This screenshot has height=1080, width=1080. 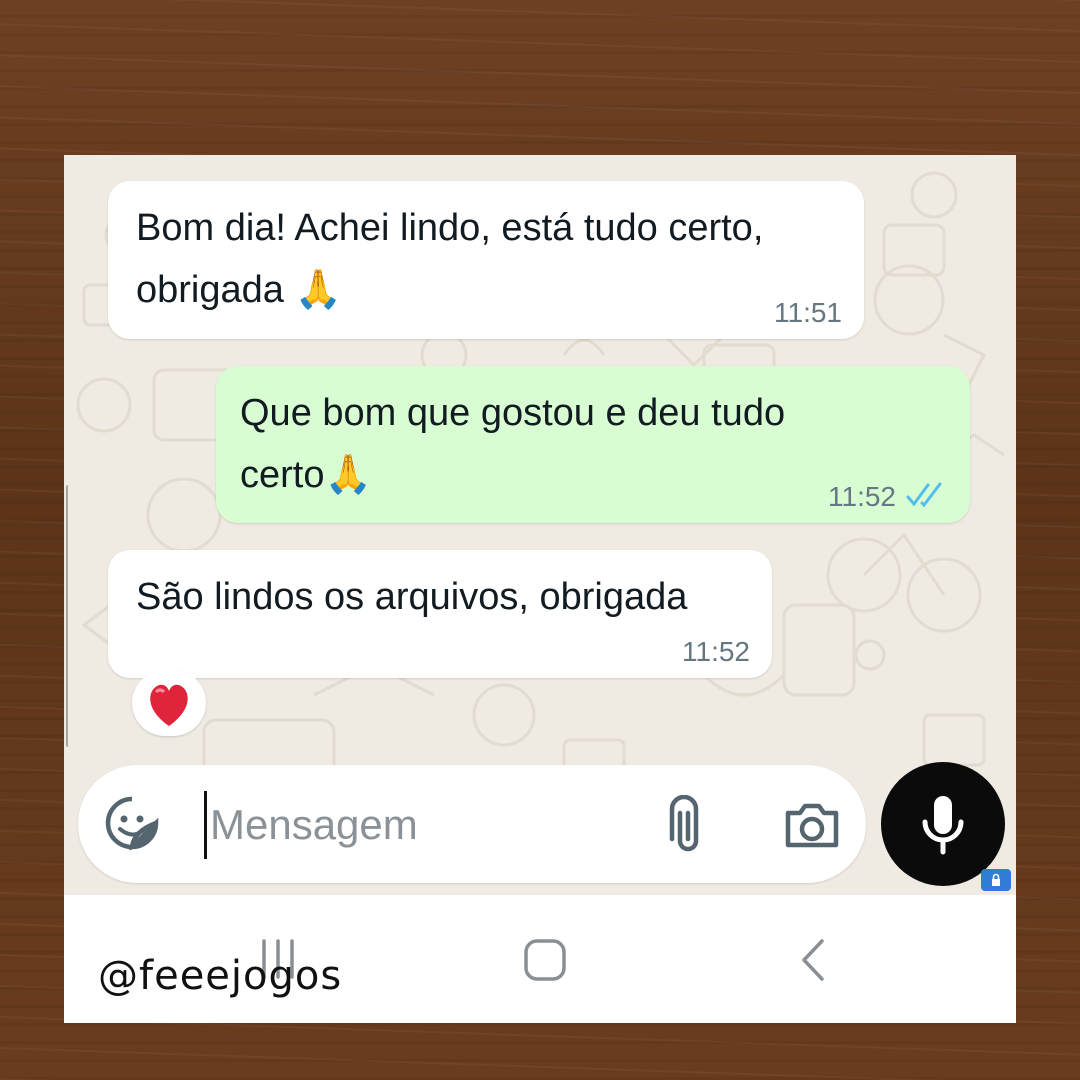 I want to click on voice-message-button, so click(x=943, y=824).